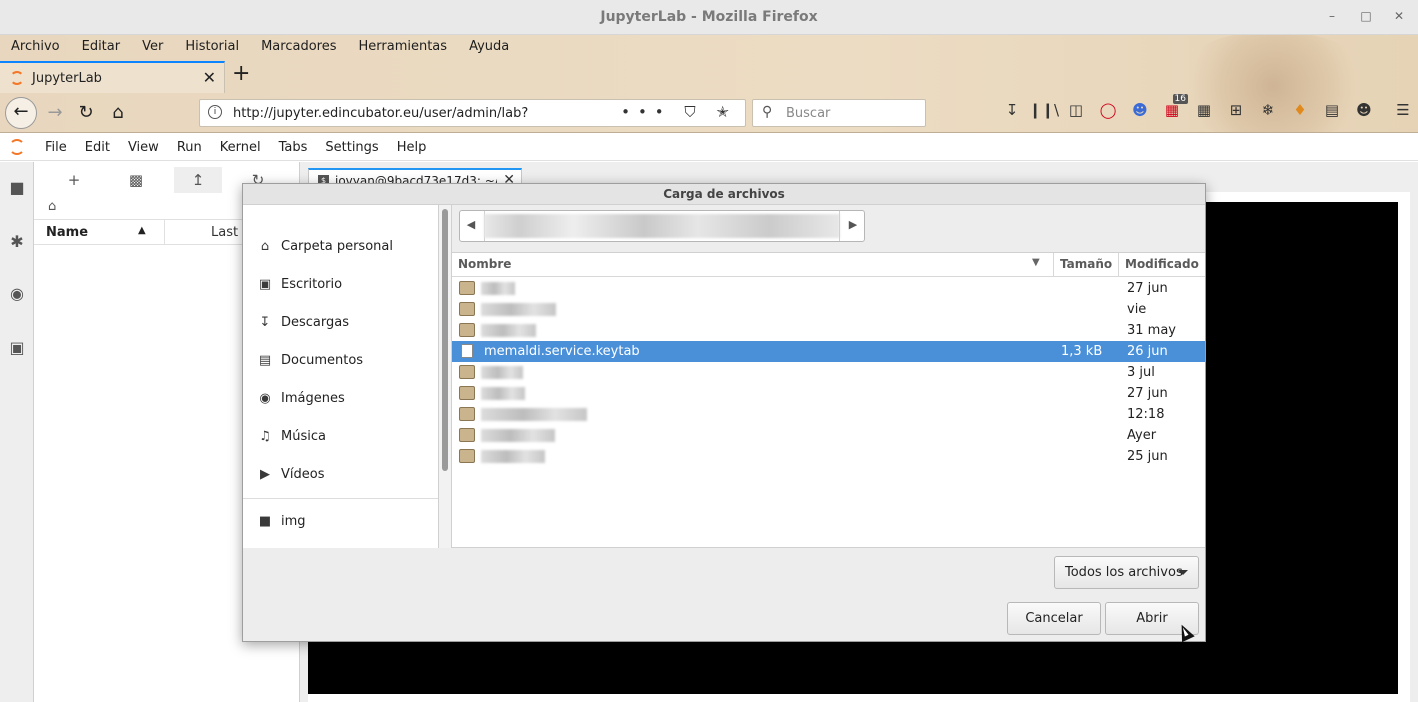  Describe the element at coordinates (1054, 618) in the screenshot. I see `cancel-button: Cancelar` at that location.